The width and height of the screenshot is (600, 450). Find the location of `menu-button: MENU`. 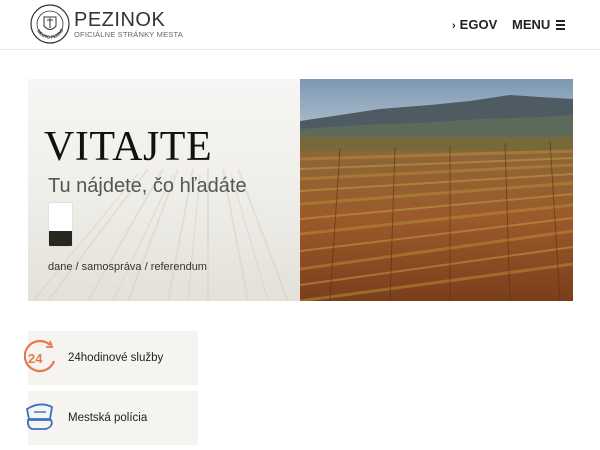

menu-button: MENU is located at coordinates (539, 24).